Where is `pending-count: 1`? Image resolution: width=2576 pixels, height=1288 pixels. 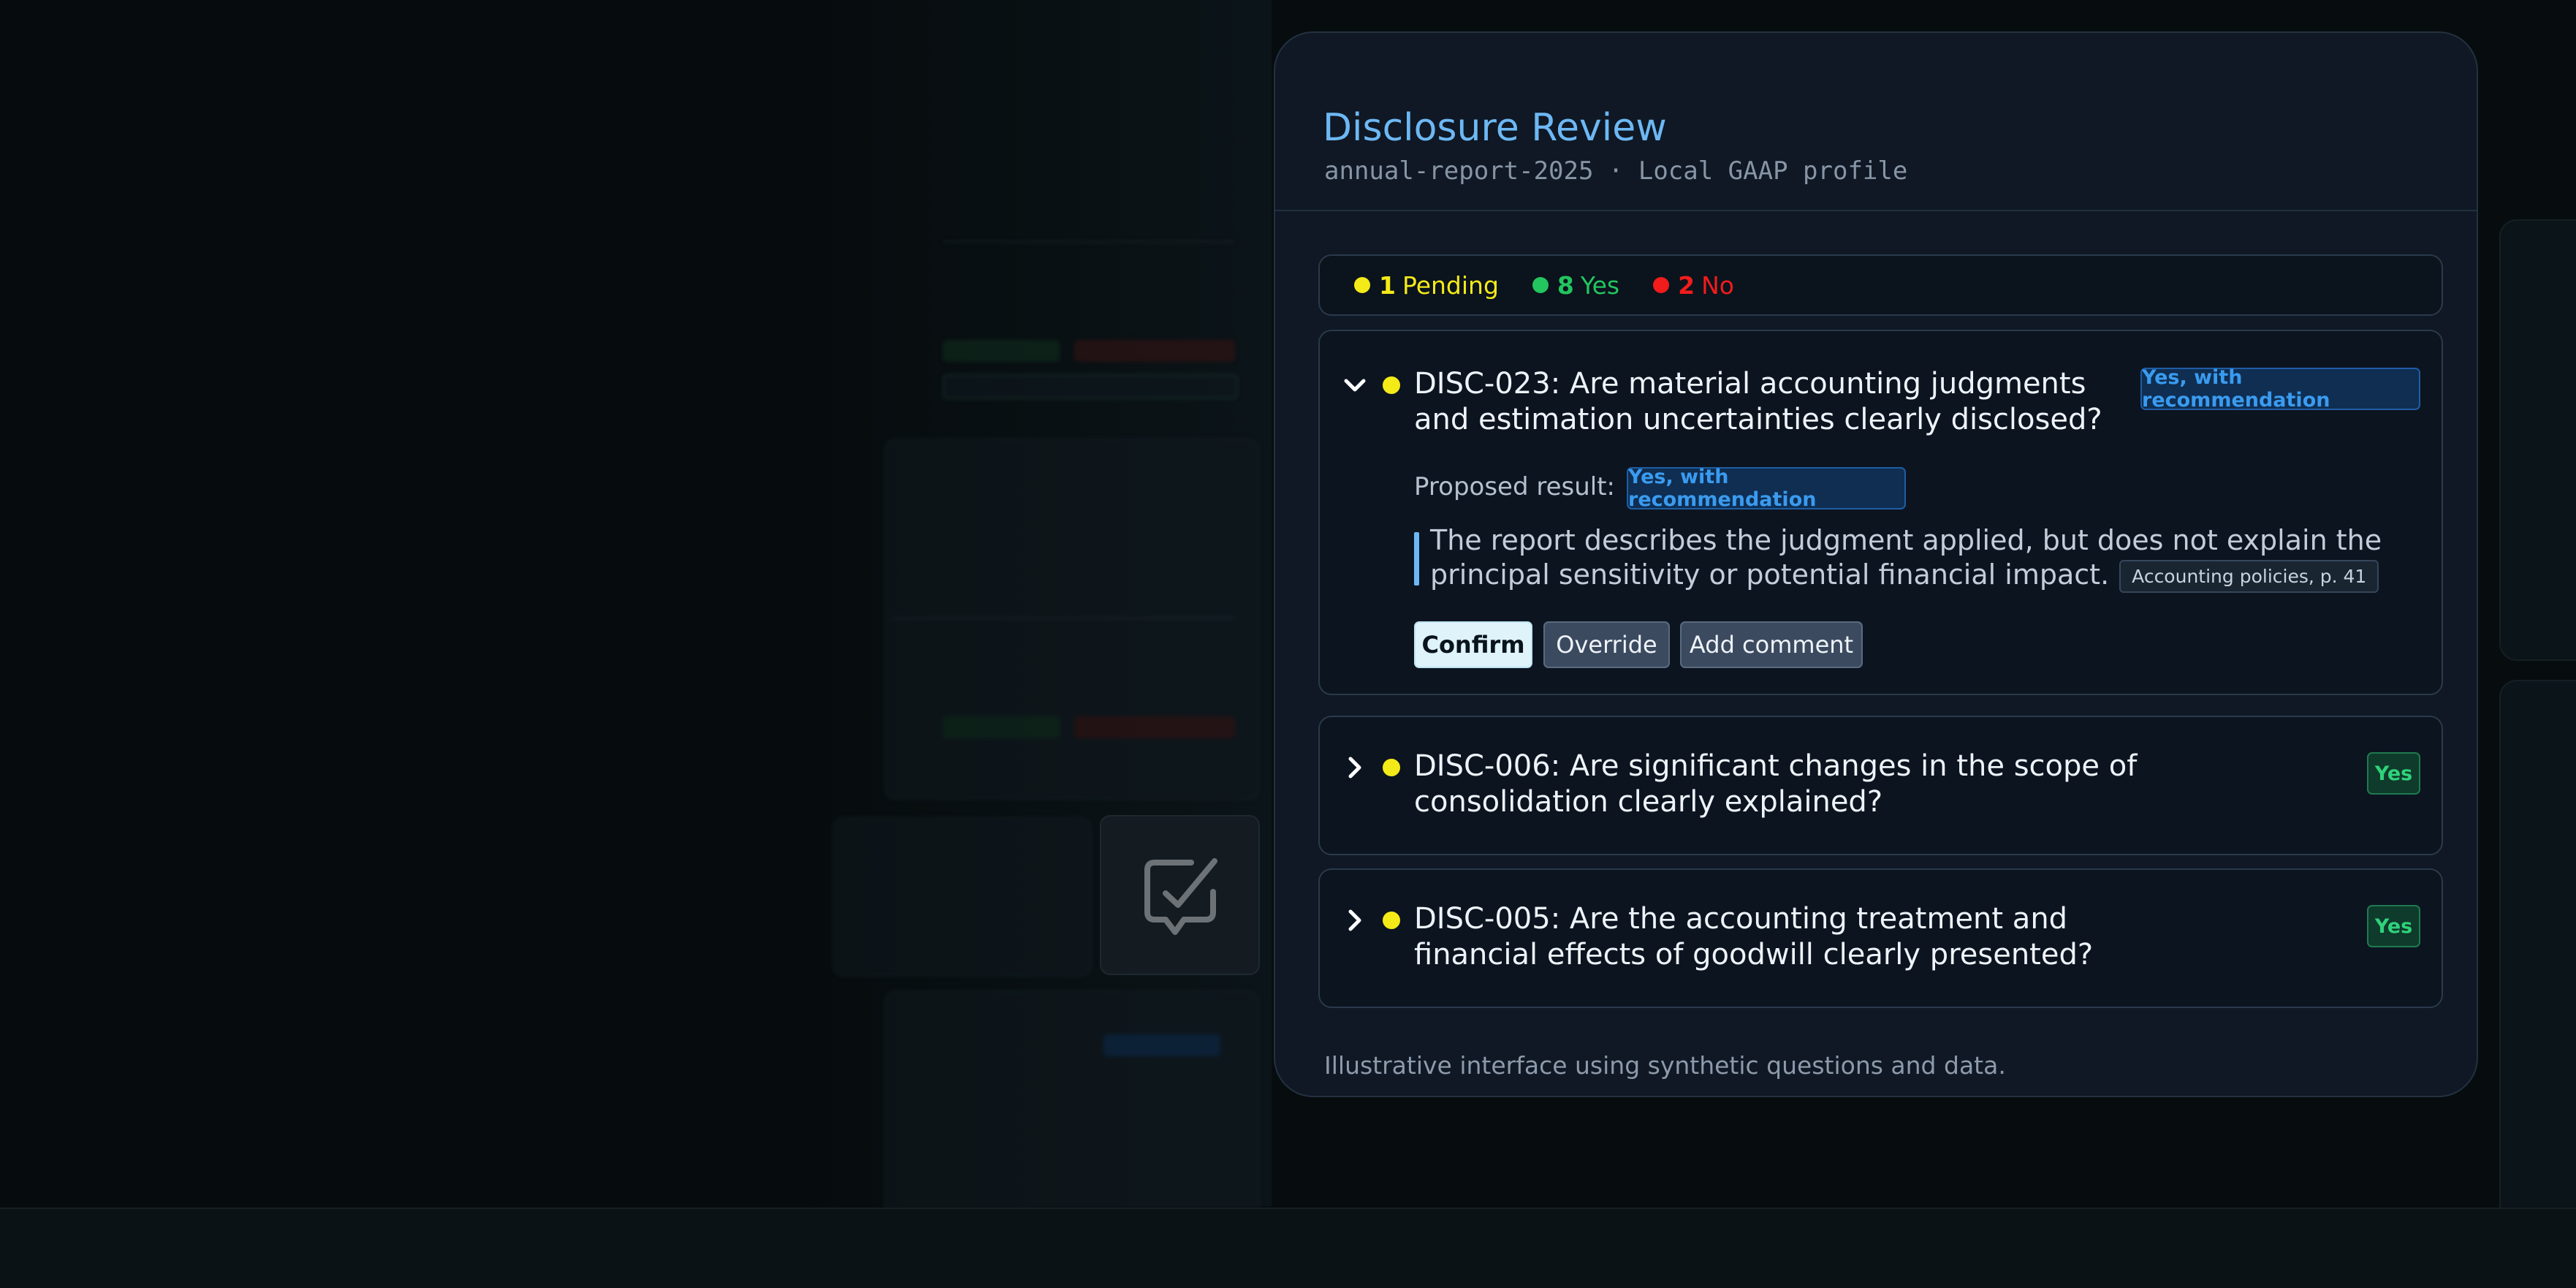 pending-count: 1 is located at coordinates (1387, 285).